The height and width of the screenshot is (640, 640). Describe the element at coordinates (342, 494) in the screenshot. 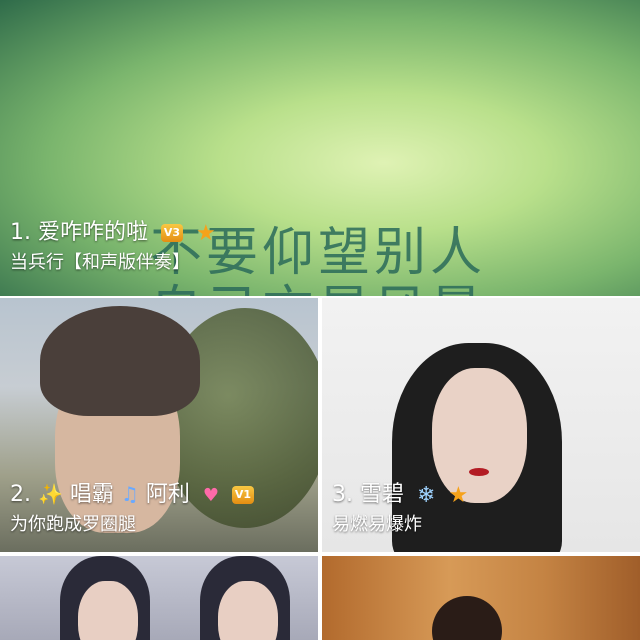

I see `rank-number: 3.` at that location.